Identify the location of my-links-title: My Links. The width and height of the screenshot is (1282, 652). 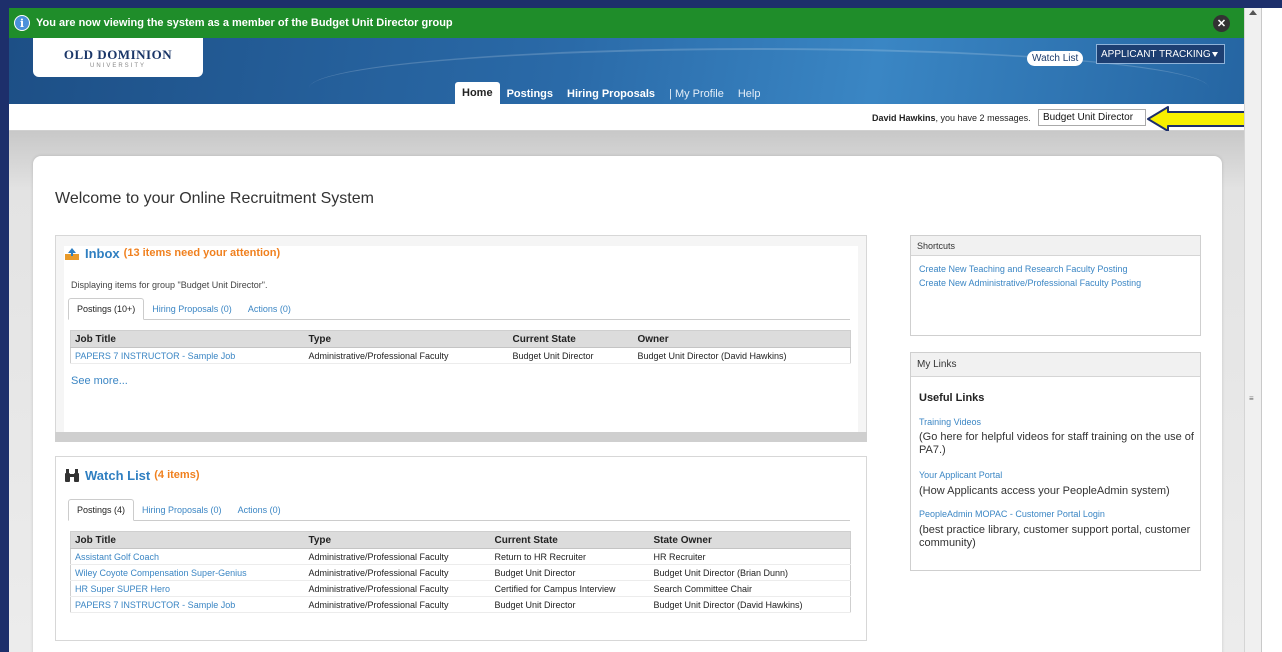
(1055, 365).